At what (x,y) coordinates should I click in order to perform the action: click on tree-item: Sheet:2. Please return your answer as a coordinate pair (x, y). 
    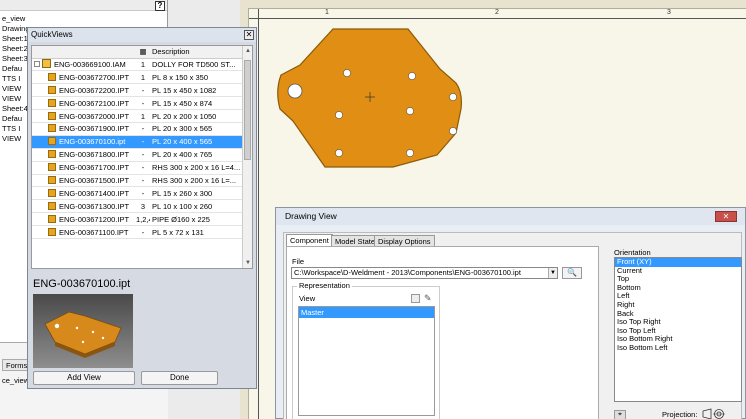
    Looking at the image, I should click on (15, 49).